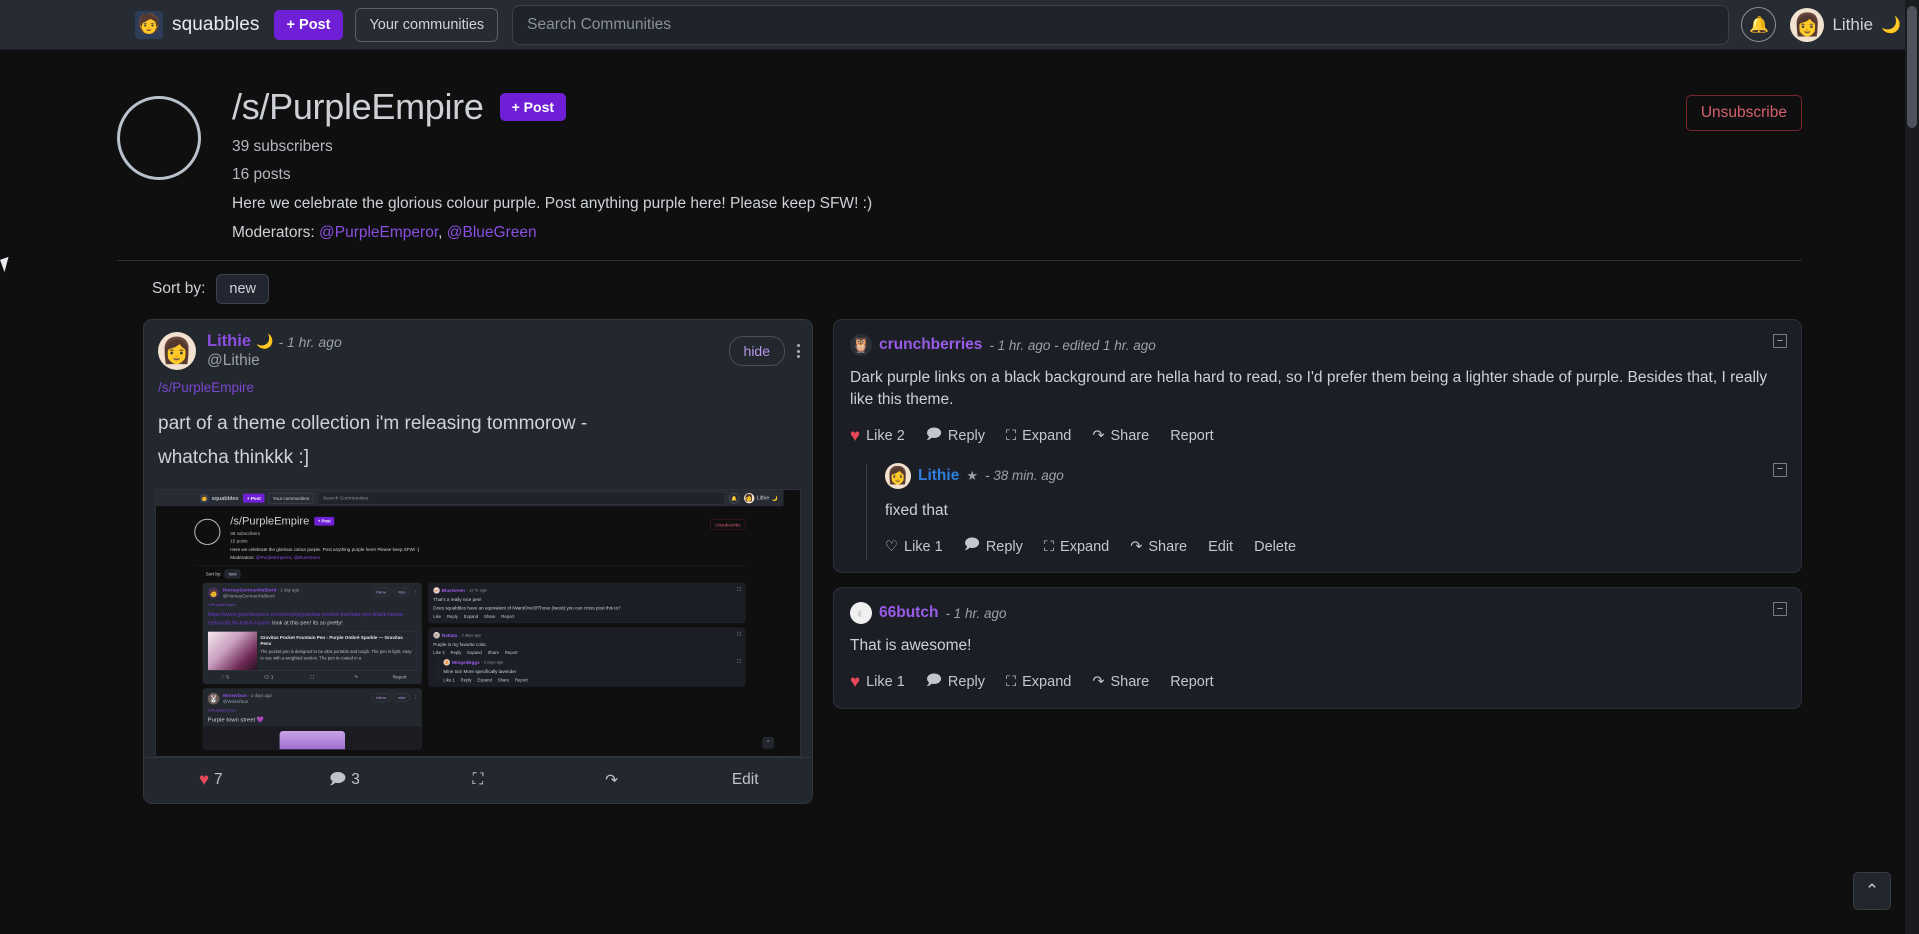 The image size is (1919, 934). Describe the element at coordinates (885, 682) in the screenshot. I see `comment-like-label: Like 1` at that location.